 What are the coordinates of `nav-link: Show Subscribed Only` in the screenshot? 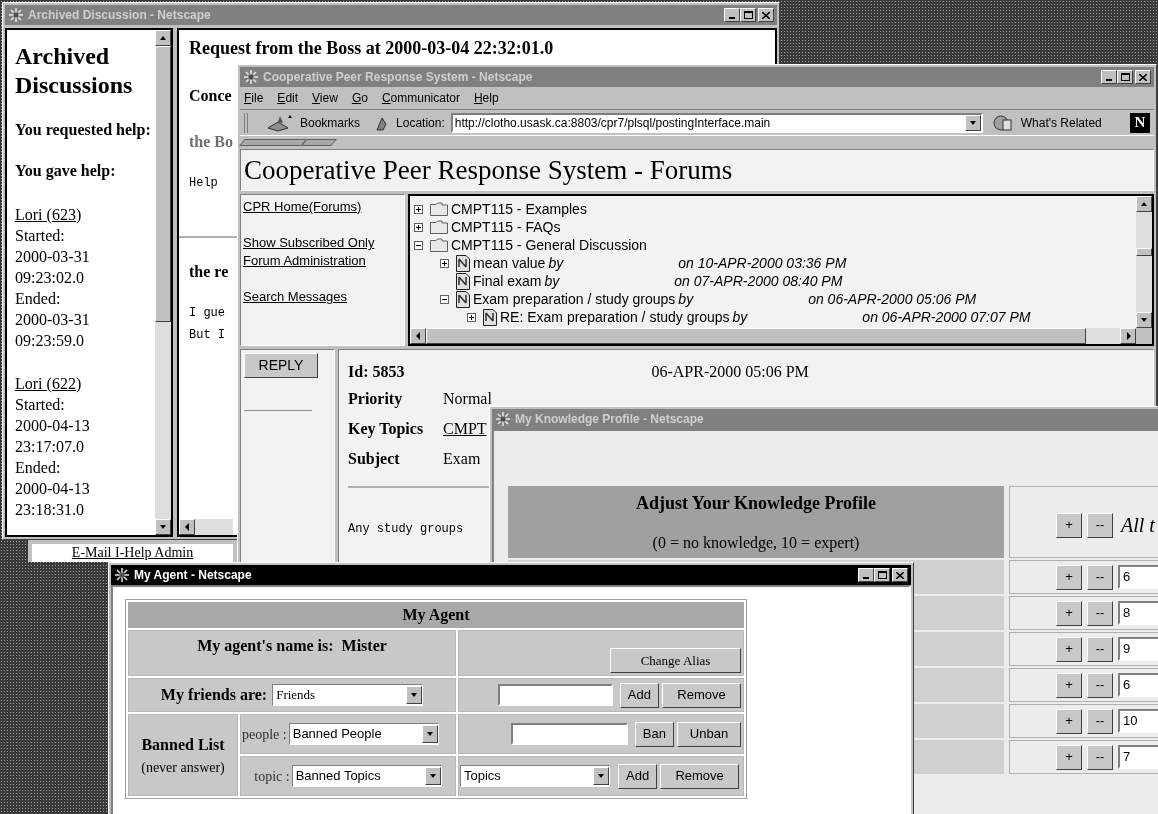 It's located at (309, 243).